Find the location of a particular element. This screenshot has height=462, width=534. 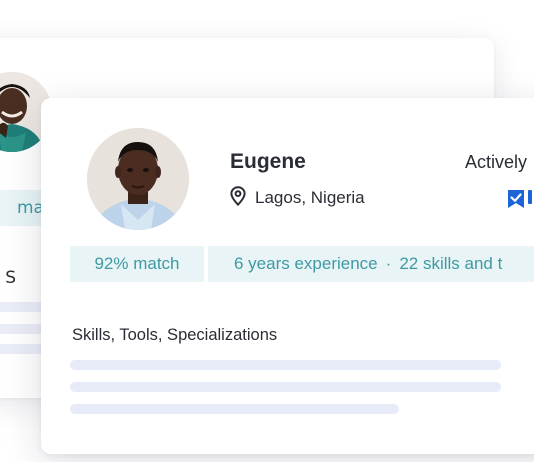

match-text: 92% match is located at coordinates (137, 263).